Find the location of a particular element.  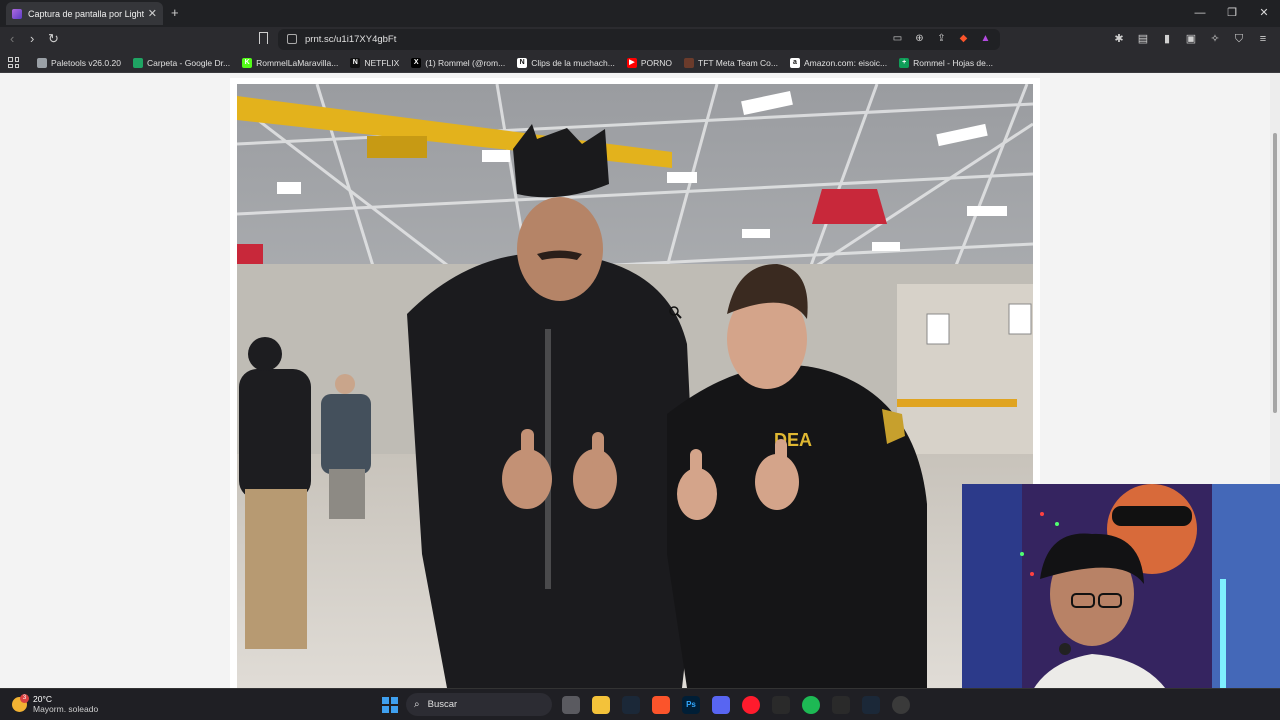

valorant-icon is located at coordinates (841, 705).